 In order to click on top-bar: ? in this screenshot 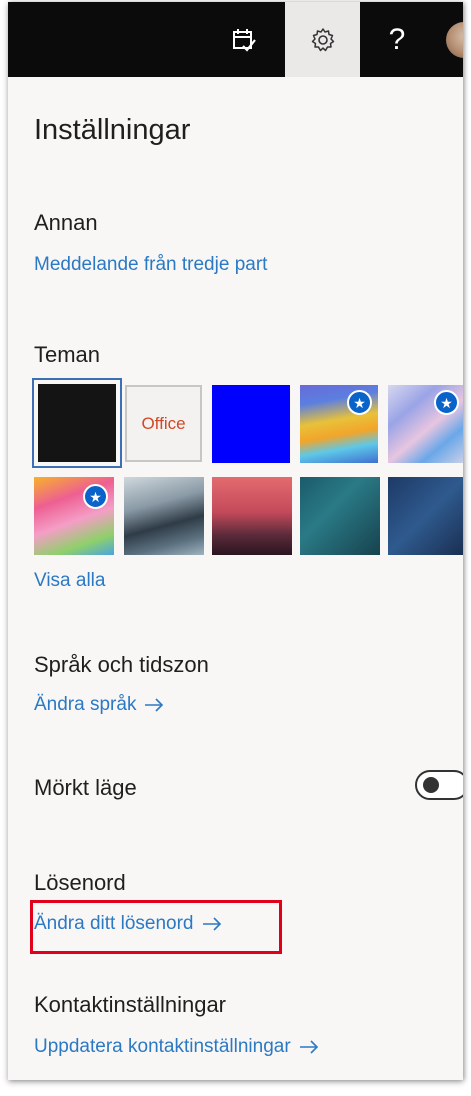, I will do `click(235, 39)`.